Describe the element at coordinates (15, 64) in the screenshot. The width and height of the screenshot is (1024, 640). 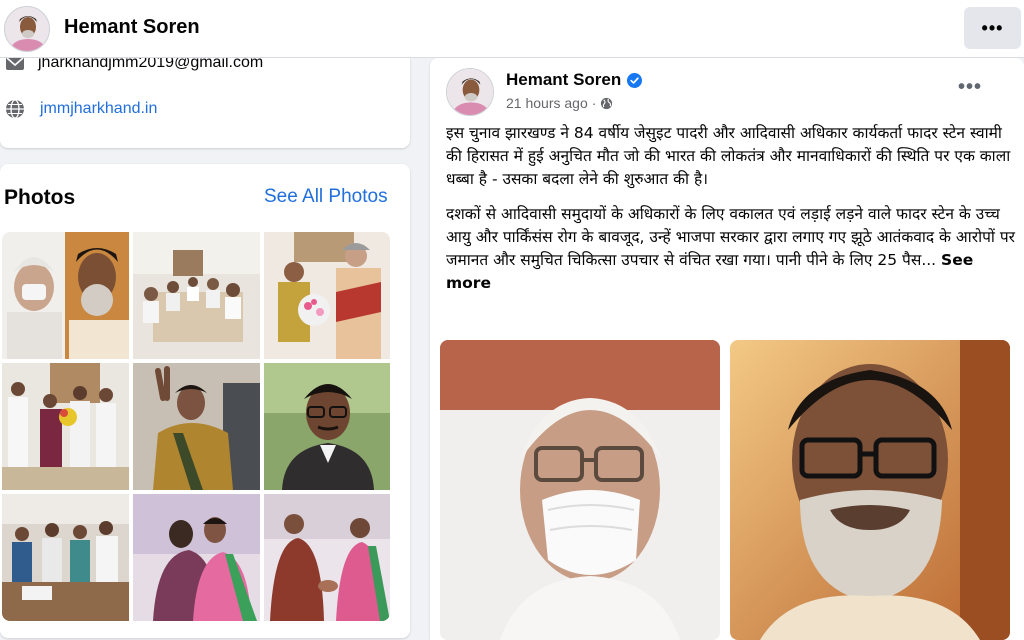
I see `email-icon` at that location.